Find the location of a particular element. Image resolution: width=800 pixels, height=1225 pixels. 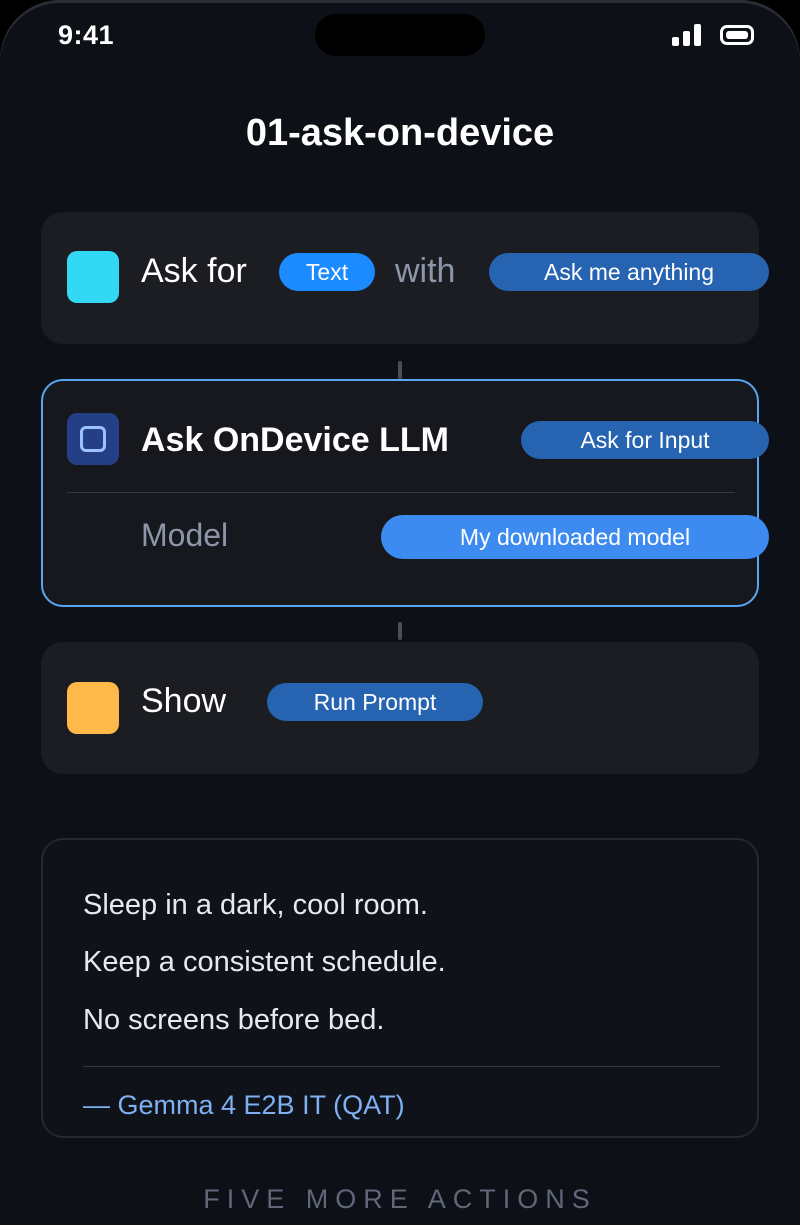

step-show: Show Run Prompt is located at coordinates (400, 708).